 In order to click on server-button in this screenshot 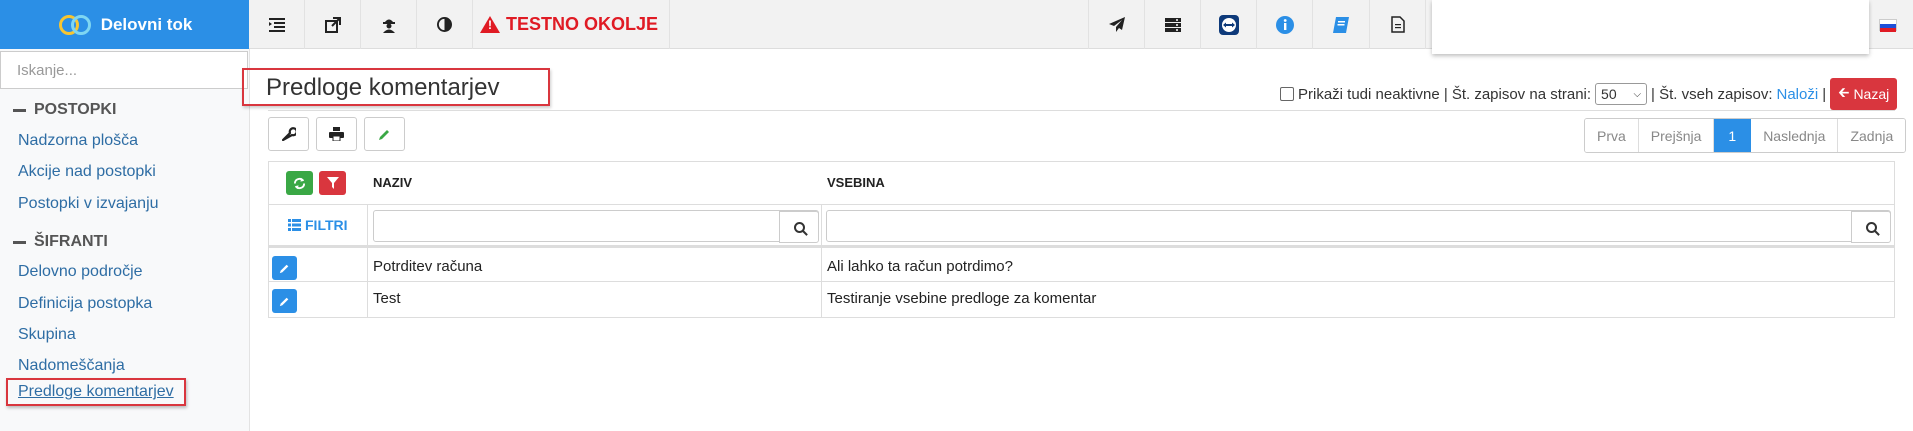, I will do `click(1173, 24)`.